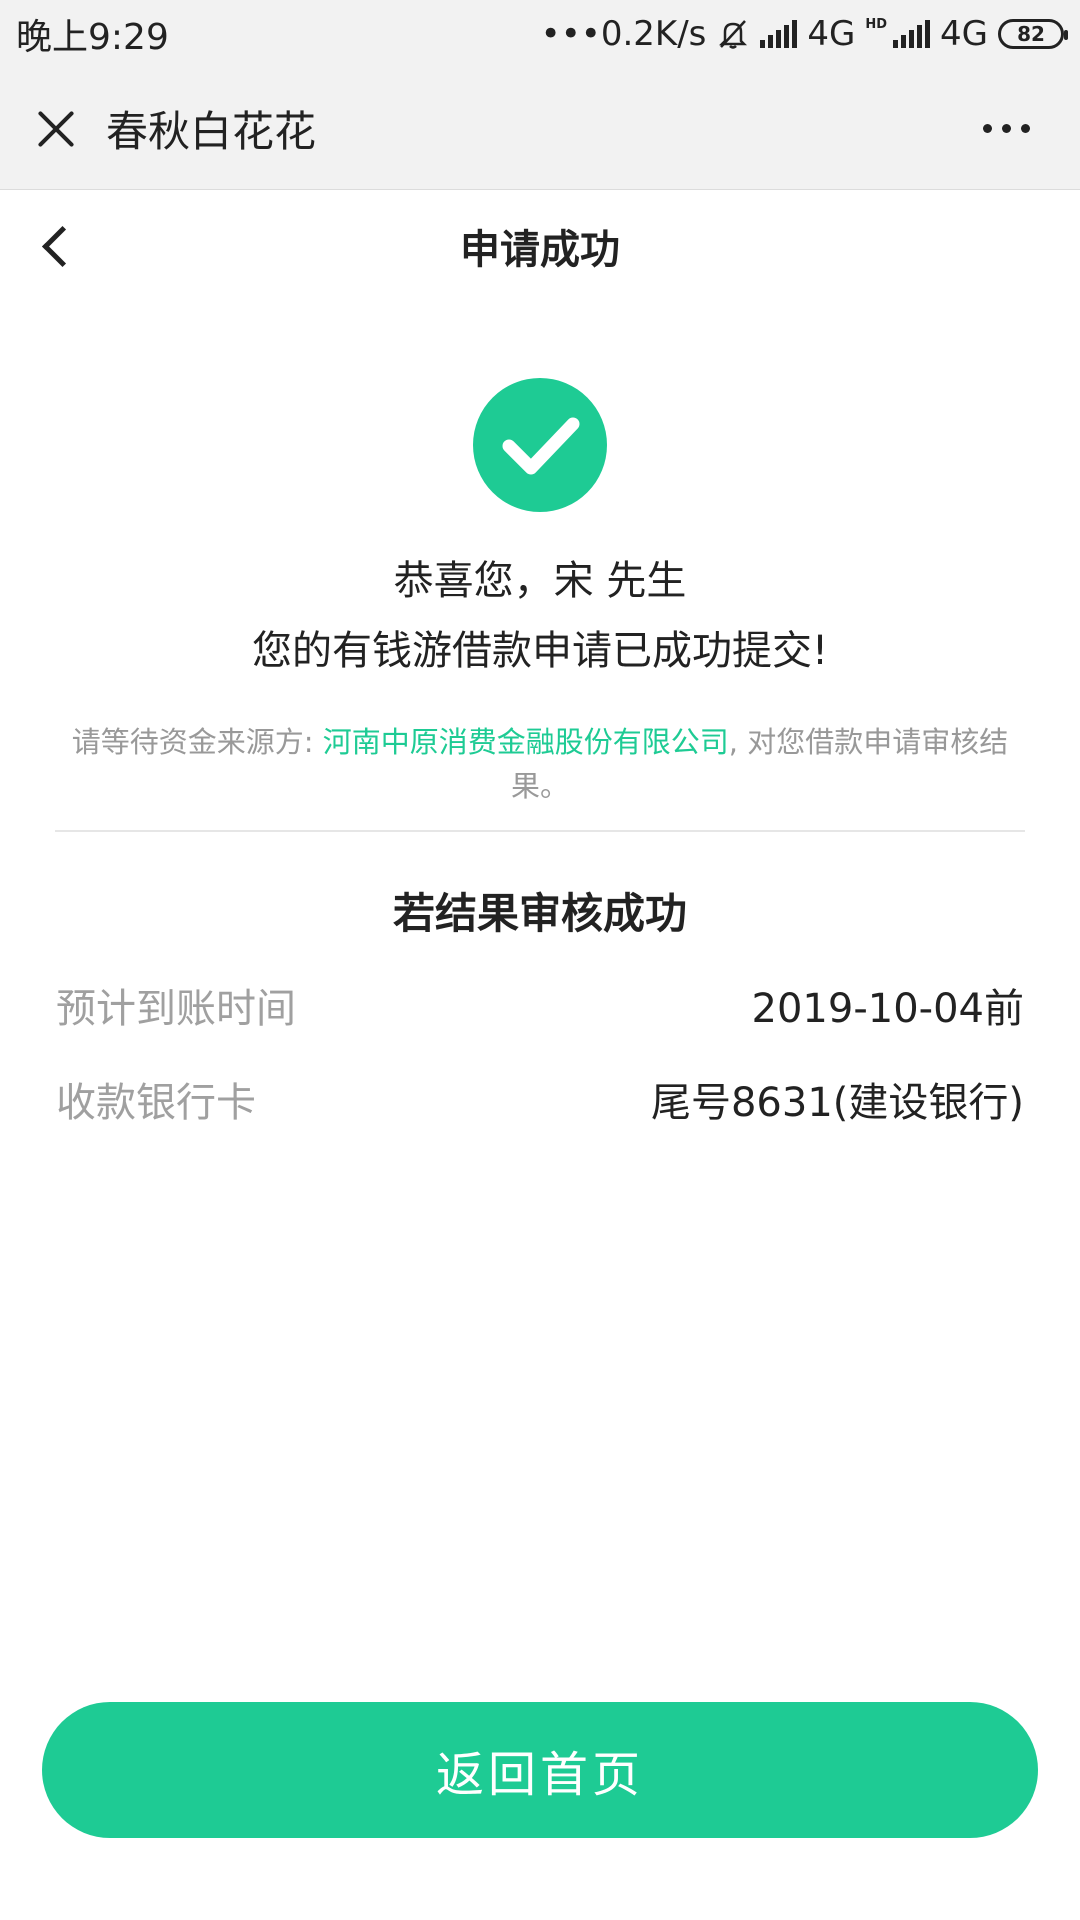 Image resolution: width=1080 pixels, height=1920 pixels. I want to click on chevron-left-icon, so click(58, 248).